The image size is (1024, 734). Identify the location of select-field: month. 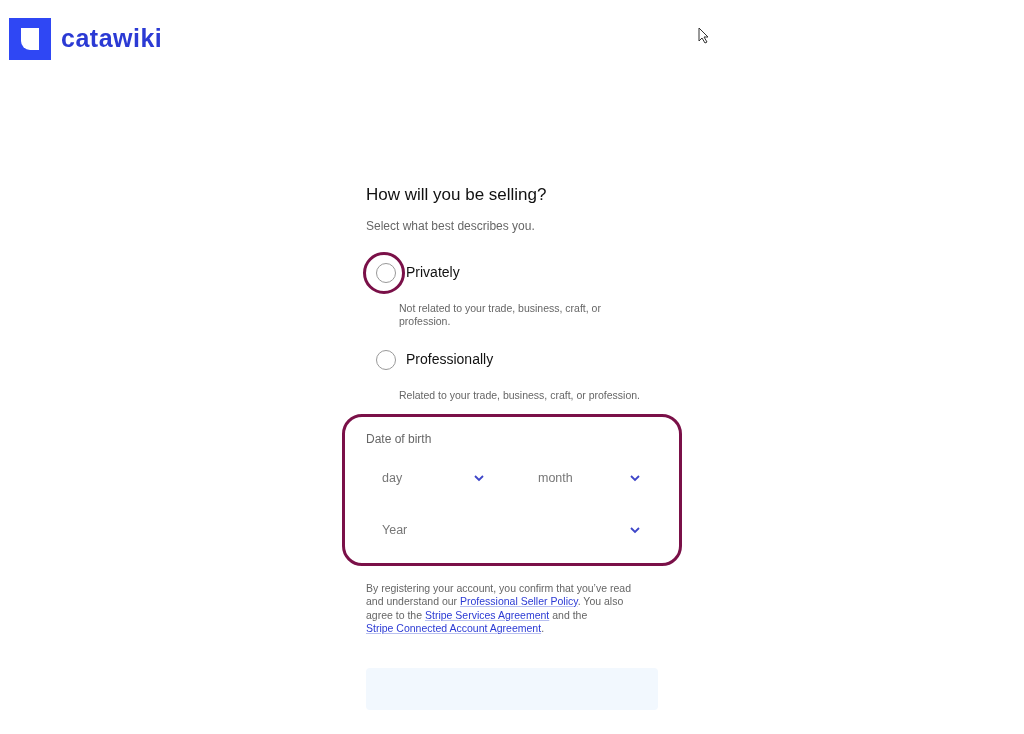
(590, 478).